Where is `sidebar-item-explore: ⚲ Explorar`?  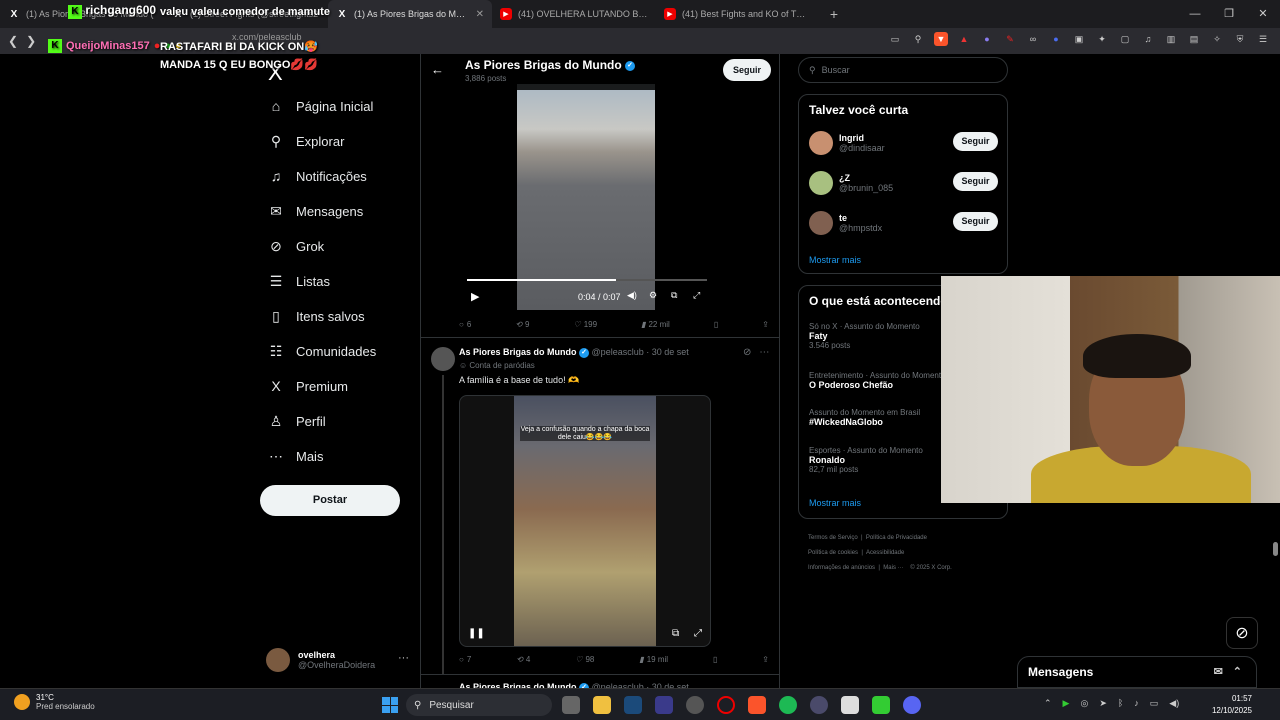
sidebar-item-explore: ⚲ Explorar is located at coordinates (306, 141).